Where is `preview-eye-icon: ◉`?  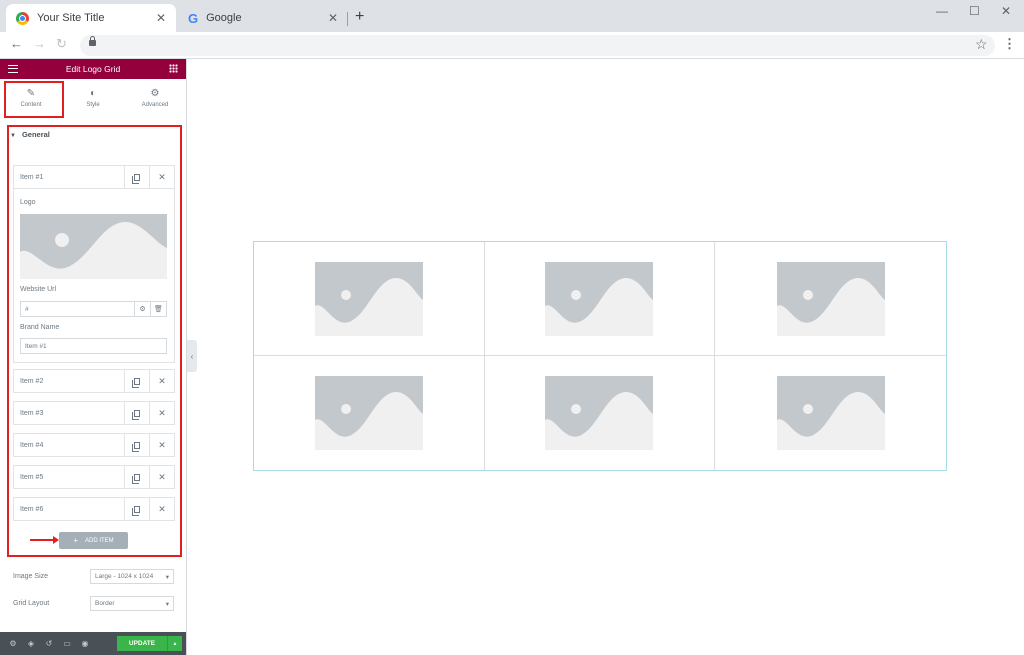
preview-eye-icon: ◉ is located at coordinates (85, 643).